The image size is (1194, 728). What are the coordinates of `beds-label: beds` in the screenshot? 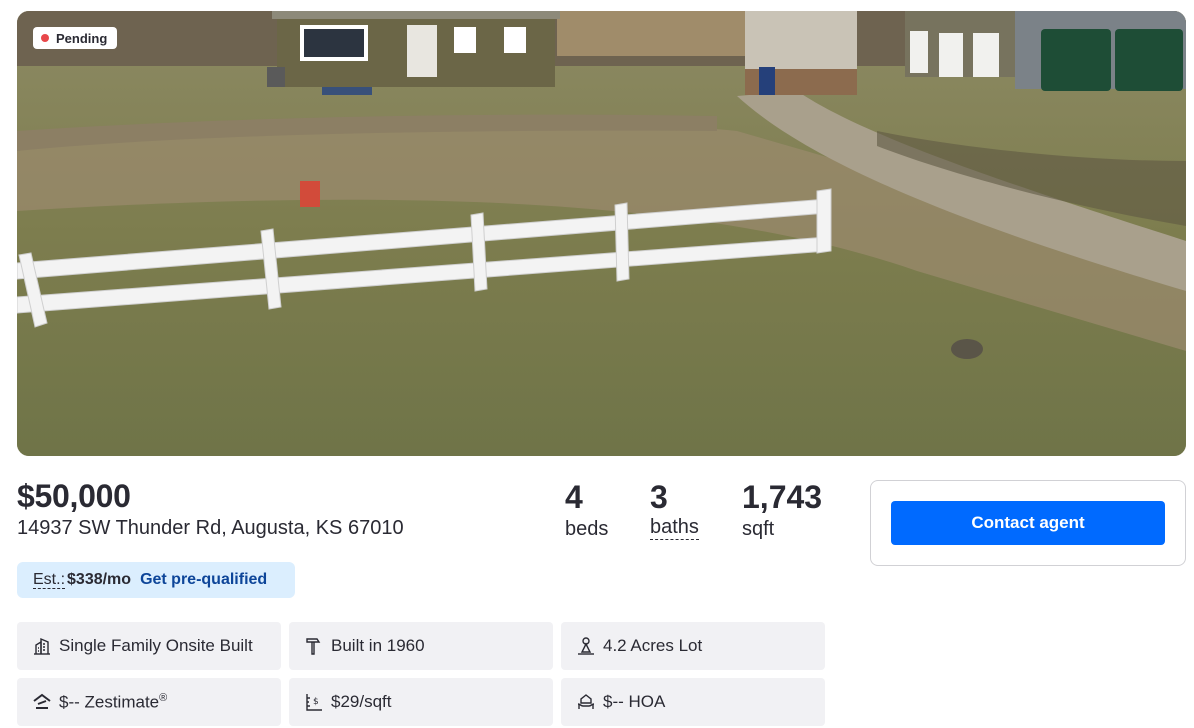 It's located at (587, 529).